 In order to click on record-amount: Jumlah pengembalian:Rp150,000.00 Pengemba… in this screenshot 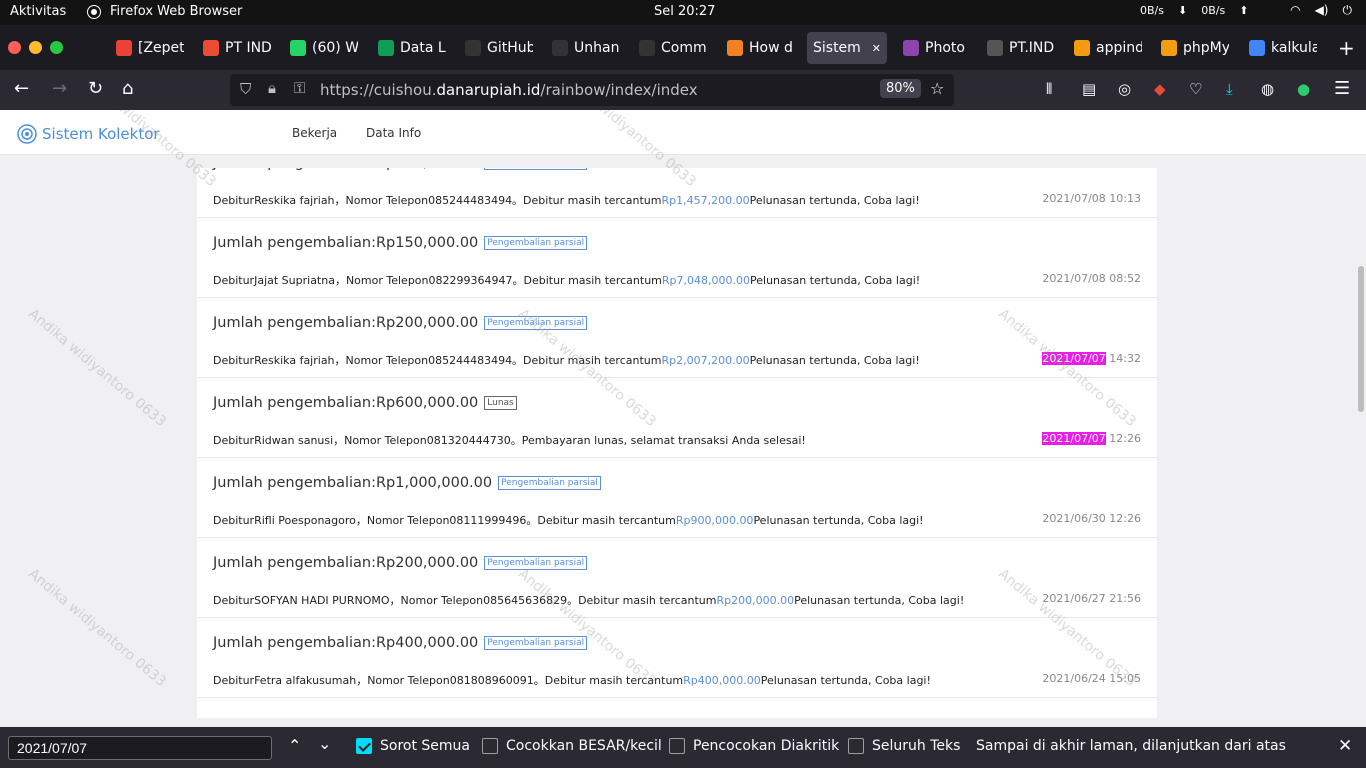, I will do `click(400, 243)`.